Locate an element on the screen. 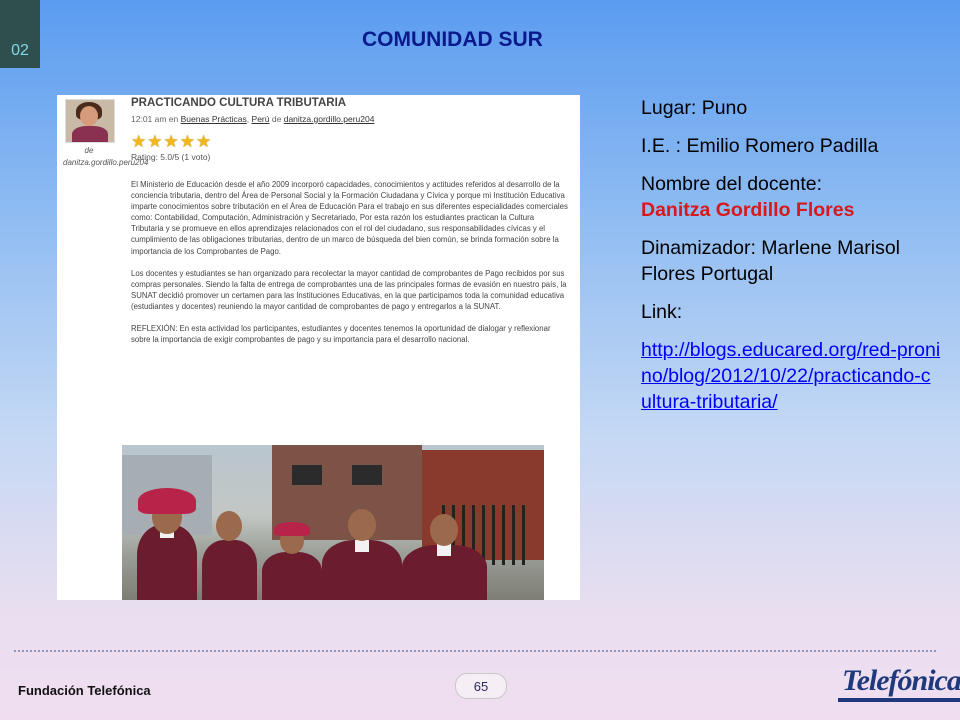  telefonica-logo: Telefónica is located at coordinates (899, 684).